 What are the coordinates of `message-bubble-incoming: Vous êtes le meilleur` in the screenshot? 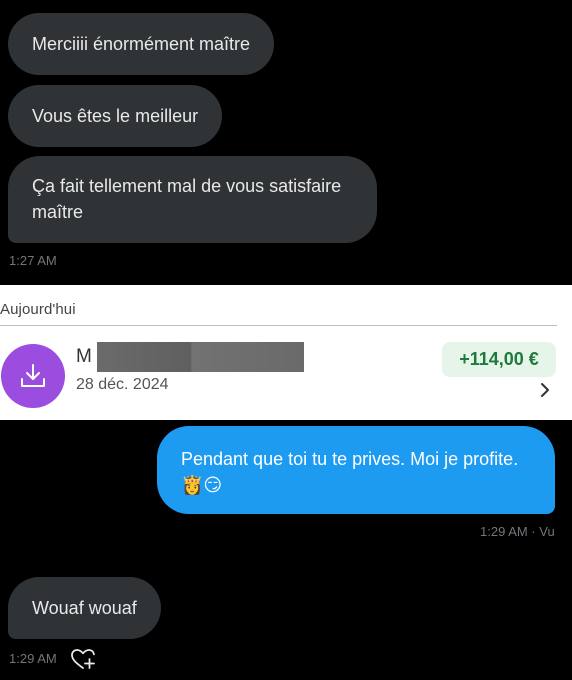 It's located at (115, 116).